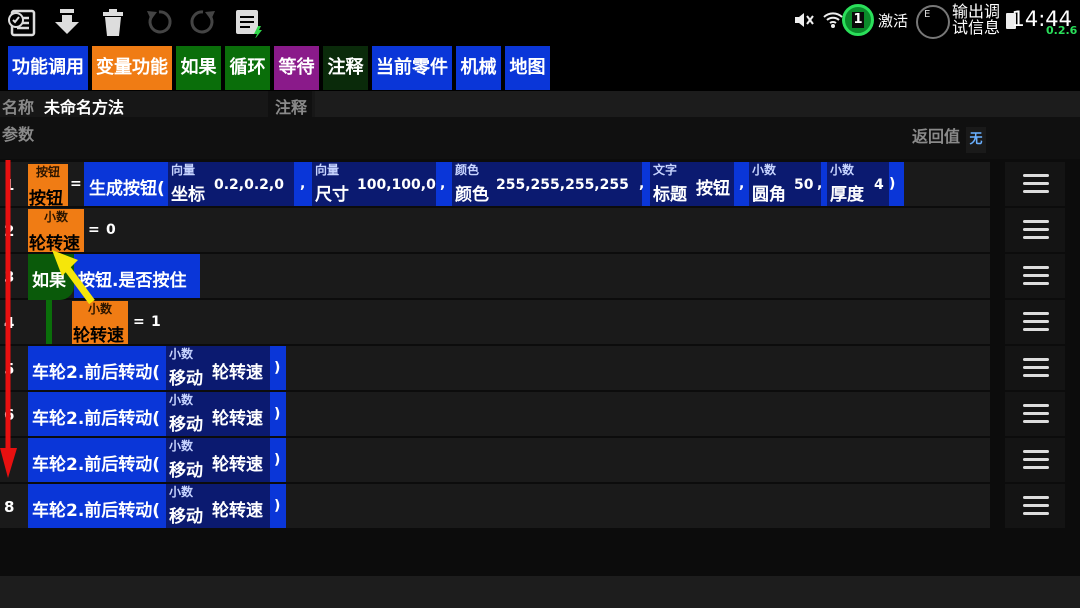 The height and width of the screenshot is (608, 1080). Describe the element at coordinates (396, 185) in the screenshot. I see `param-value: 100,100,0` at that location.